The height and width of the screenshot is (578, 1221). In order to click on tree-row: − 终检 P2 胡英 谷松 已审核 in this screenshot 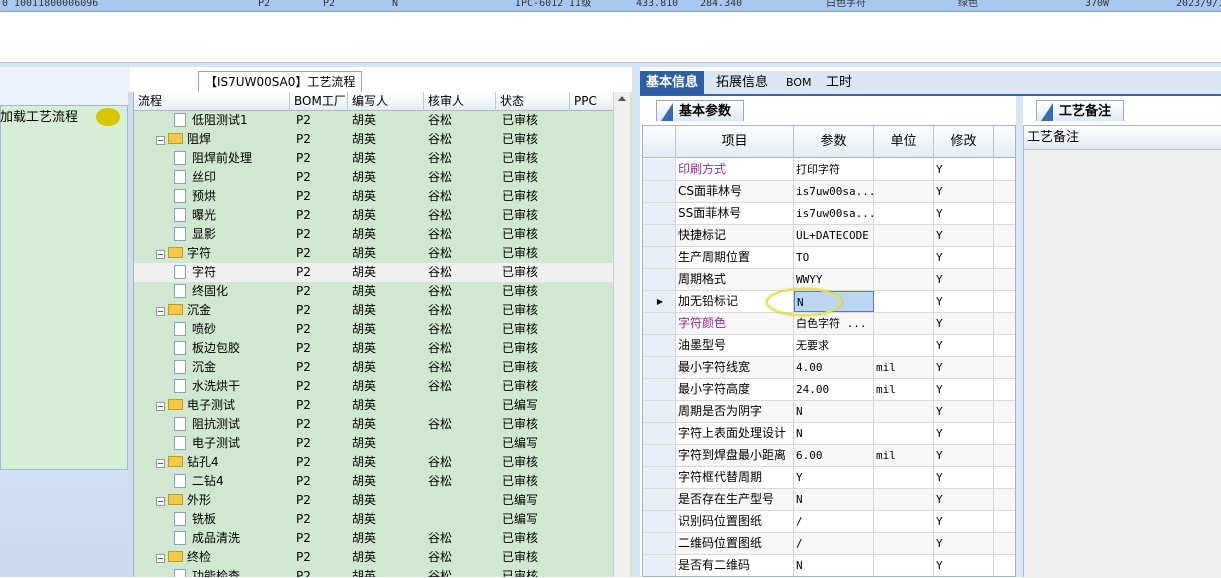, I will do `click(374, 557)`.